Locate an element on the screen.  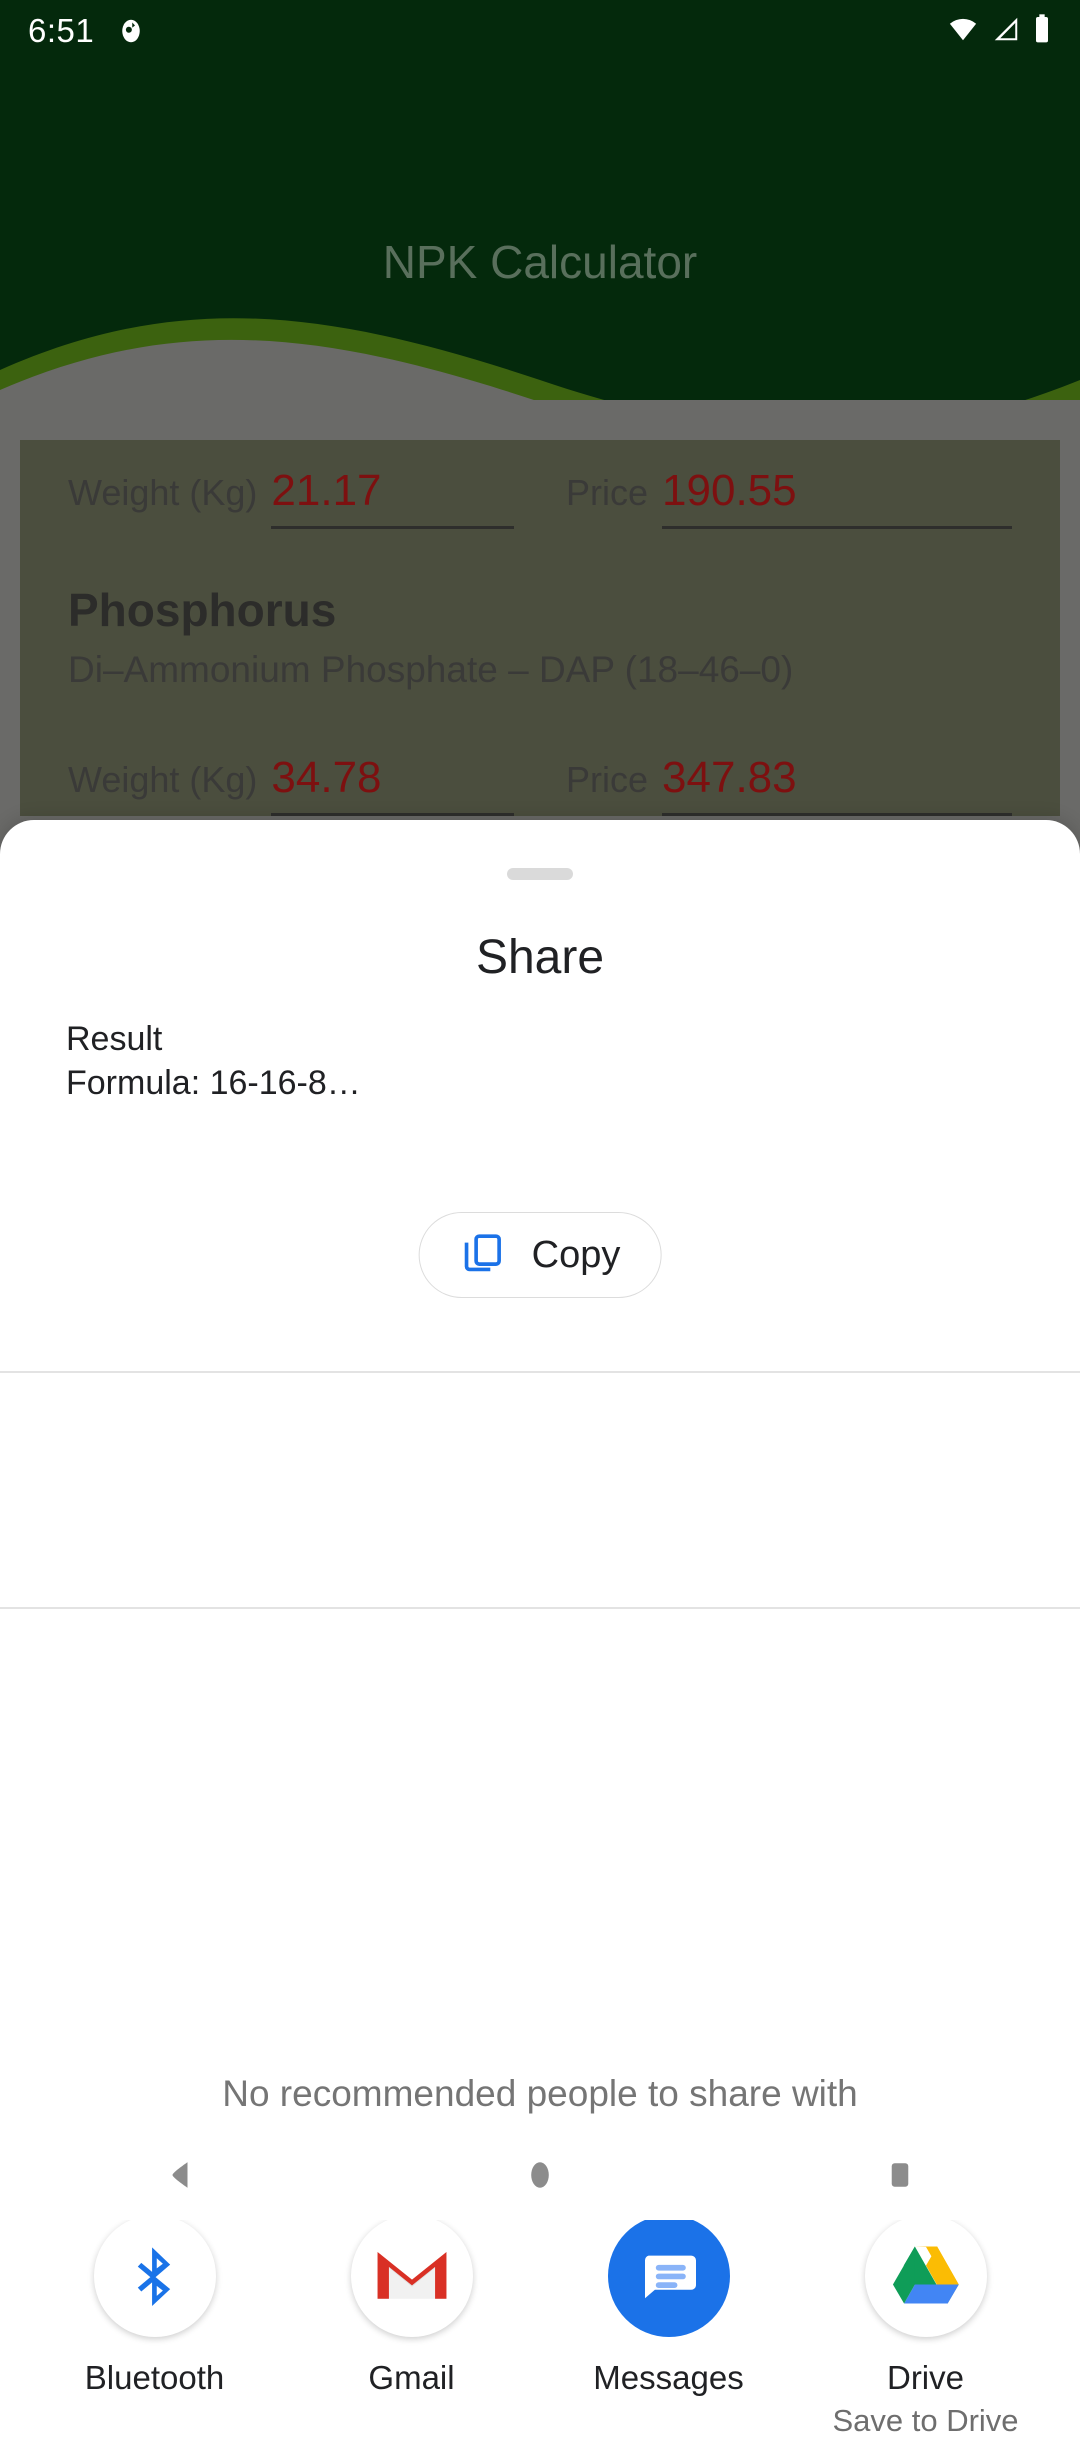
price-label-1: Price is located at coordinates (607, 492).